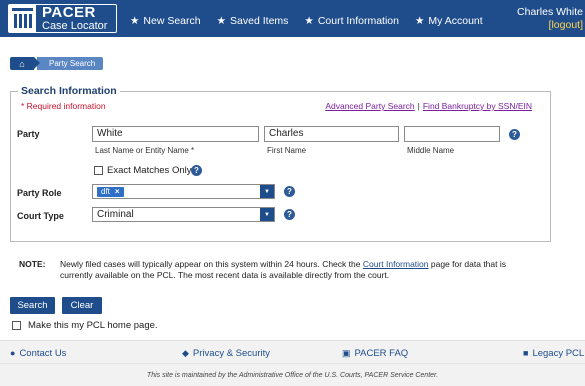 Image resolution: width=585 pixels, height=386 pixels. Describe the element at coordinates (16, 325) in the screenshot. I see `home-page-checkbox` at that location.